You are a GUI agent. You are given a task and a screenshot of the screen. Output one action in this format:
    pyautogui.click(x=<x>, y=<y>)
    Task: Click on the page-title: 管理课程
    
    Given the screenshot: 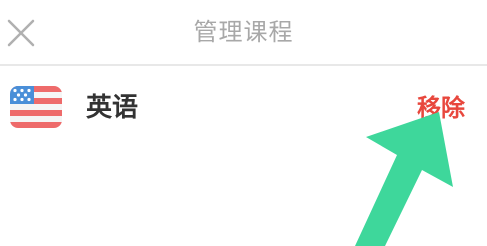 What is the action you would take?
    pyautogui.click(x=243, y=32)
    